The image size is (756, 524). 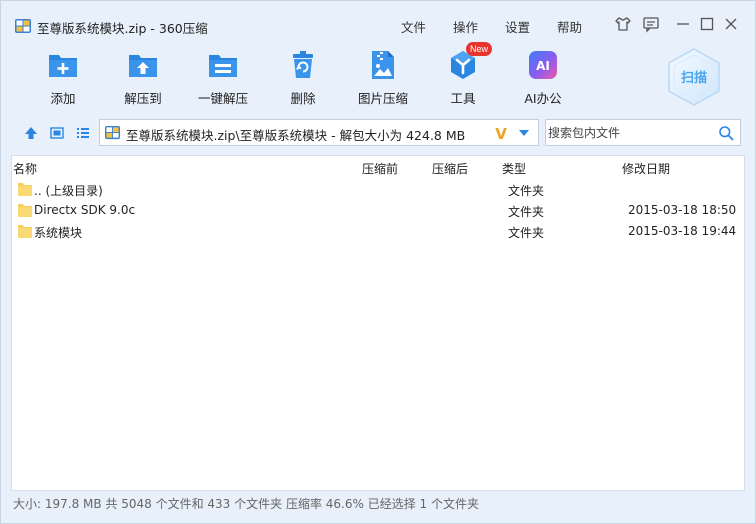 I want to click on maximize-icon, so click(x=707, y=24).